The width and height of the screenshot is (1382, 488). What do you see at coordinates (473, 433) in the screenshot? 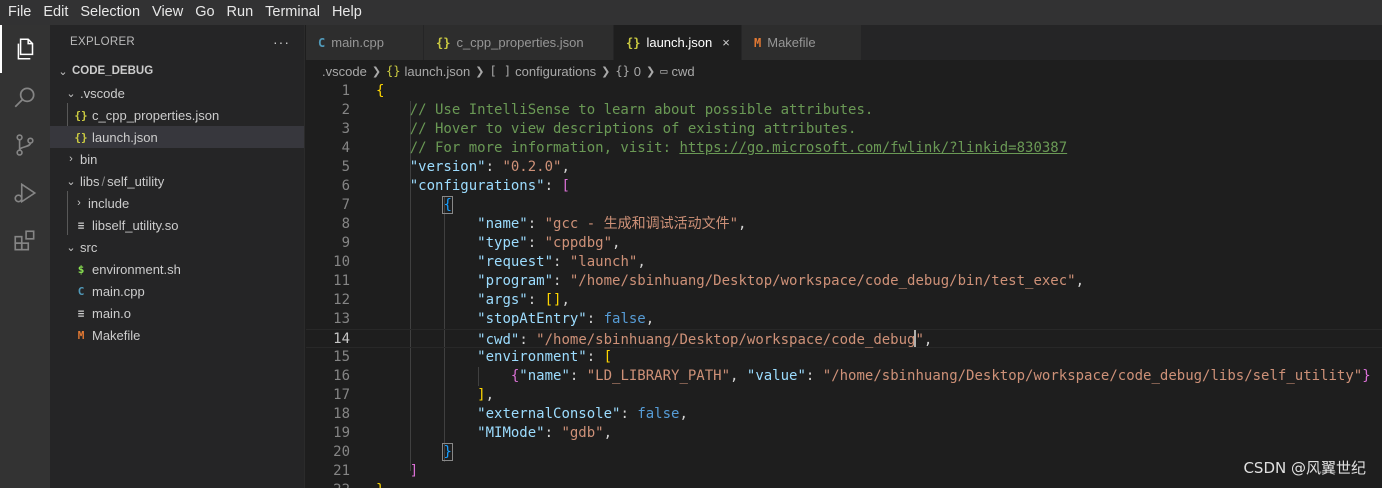
I see `code-line: 19 "MIMode": "gdb",` at bounding box center [473, 433].